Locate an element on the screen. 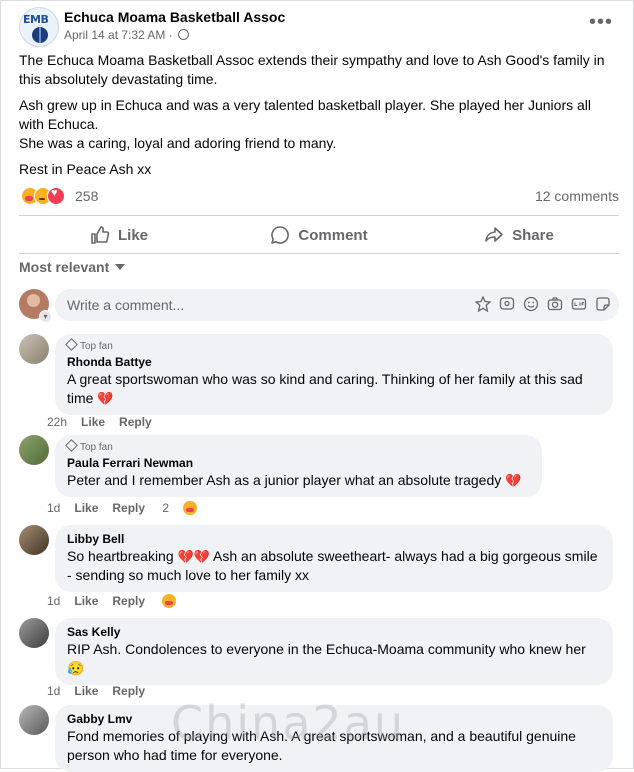  like-button: Like is located at coordinates (119, 235).